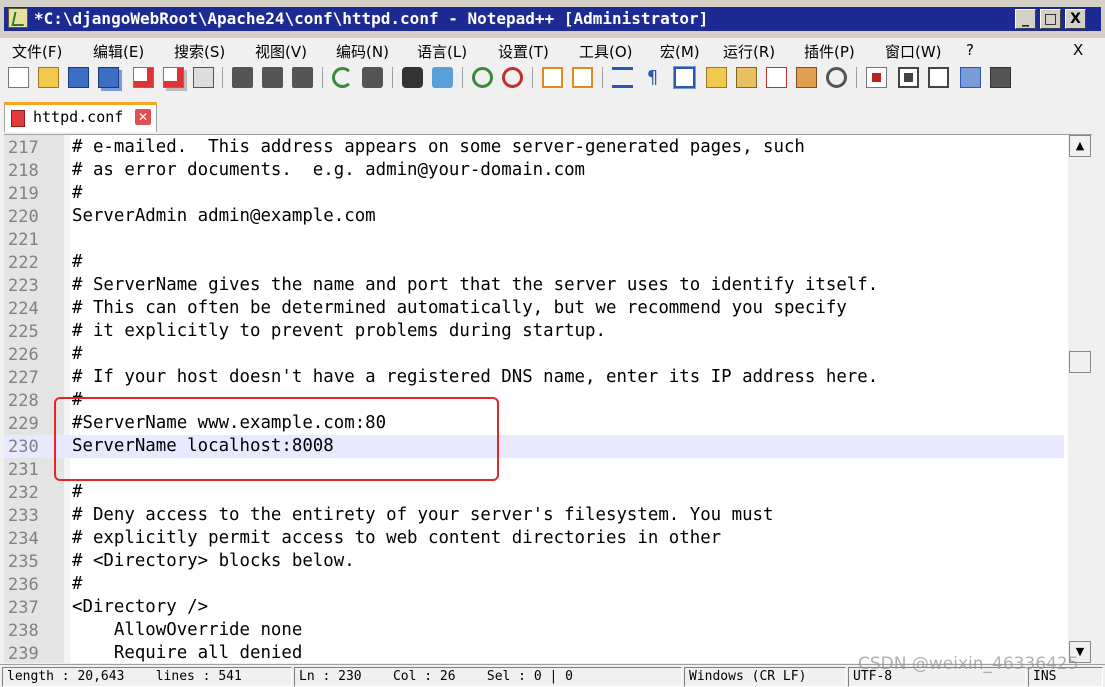  What do you see at coordinates (523, 51) in the screenshot?
I see `menu-settings: 设置(T)` at bounding box center [523, 51].